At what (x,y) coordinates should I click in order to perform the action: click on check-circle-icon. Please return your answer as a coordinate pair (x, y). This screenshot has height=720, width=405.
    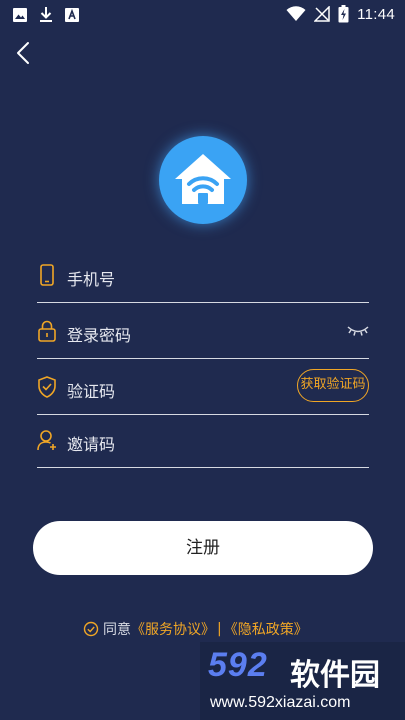
    Looking at the image, I should click on (91, 629).